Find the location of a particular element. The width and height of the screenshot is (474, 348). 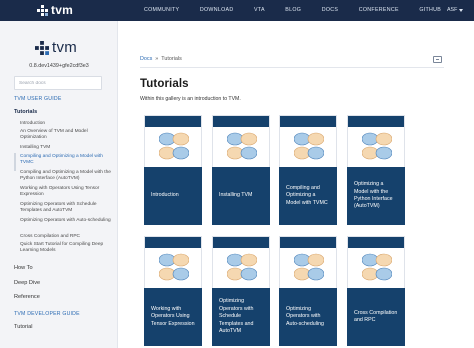

brand-text: tvm is located at coordinates (62, 10).